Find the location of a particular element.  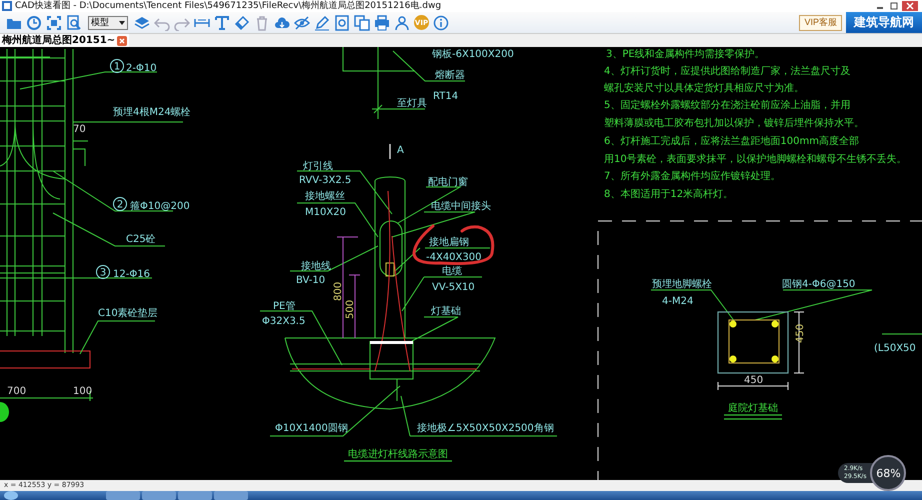

annotation-label: Φ10X1400圆钢 is located at coordinates (311, 428).